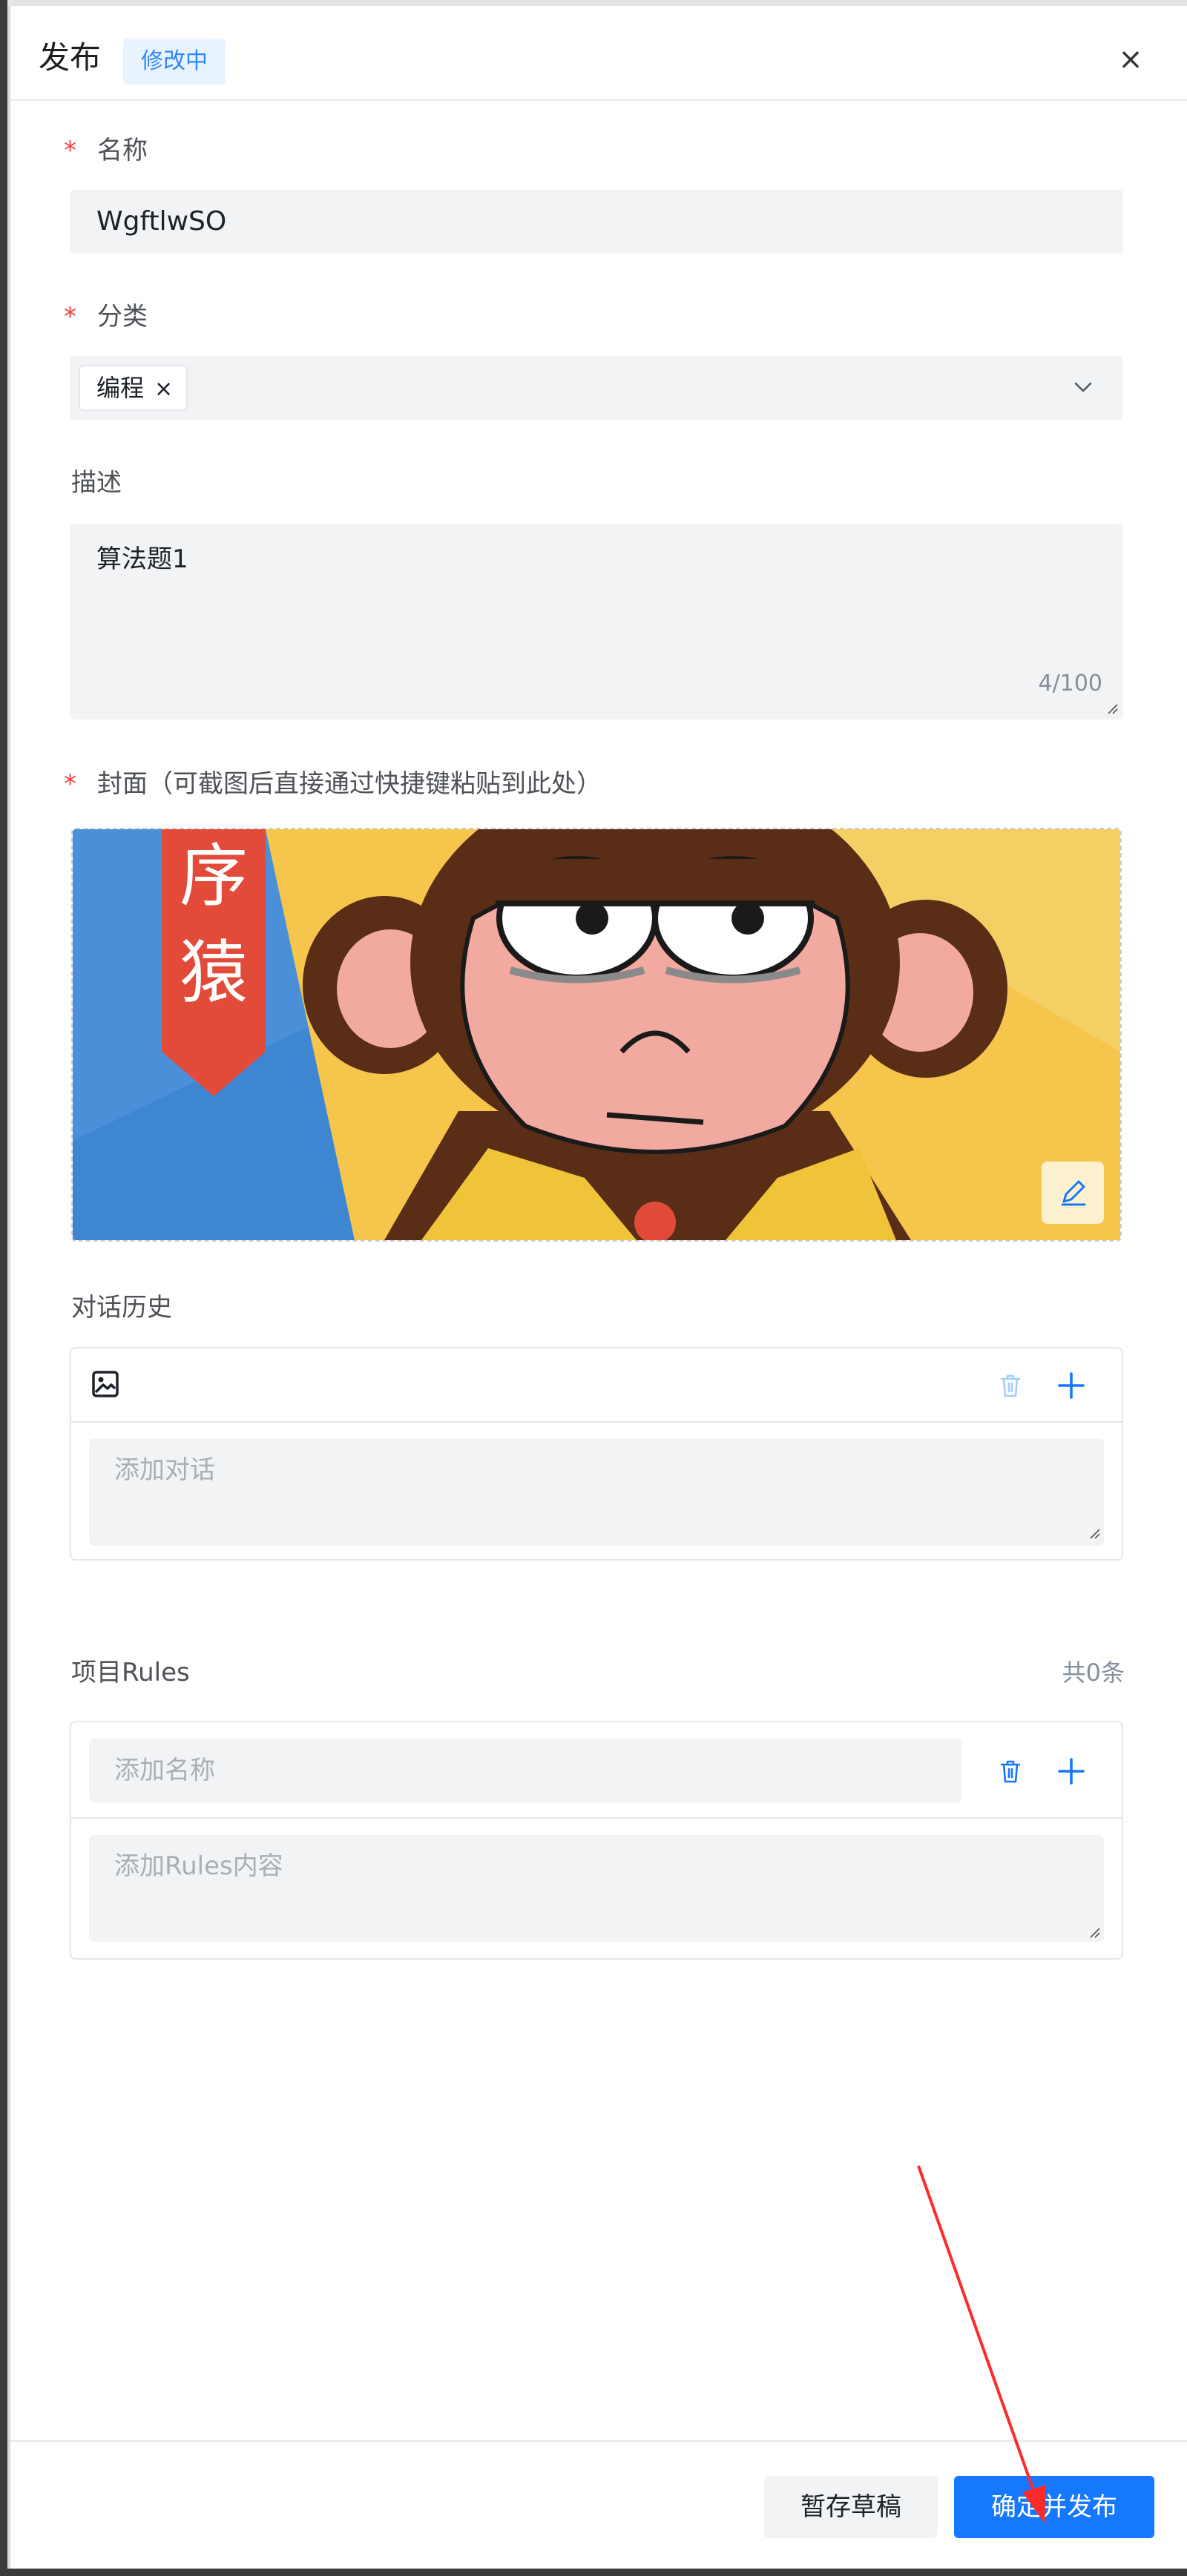  What do you see at coordinates (596, 1818) in the screenshot?
I see `rules-divider` at bounding box center [596, 1818].